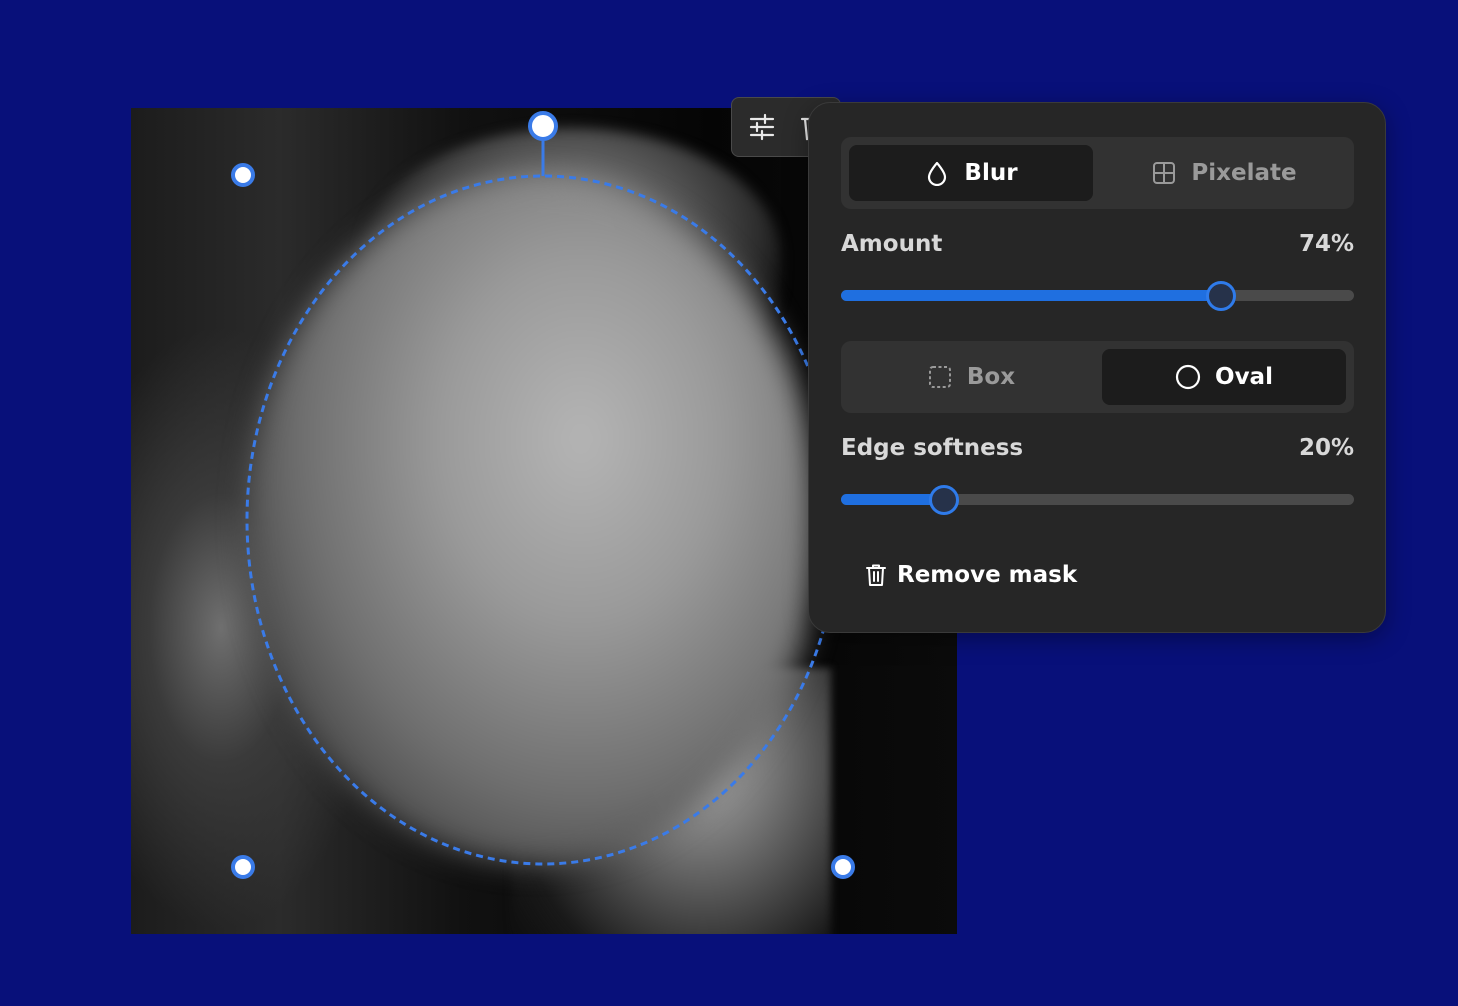 The width and height of the screenshot is (1458, 1006). I want to click on remove-mask-button: Remove mask, so click(971, 575).